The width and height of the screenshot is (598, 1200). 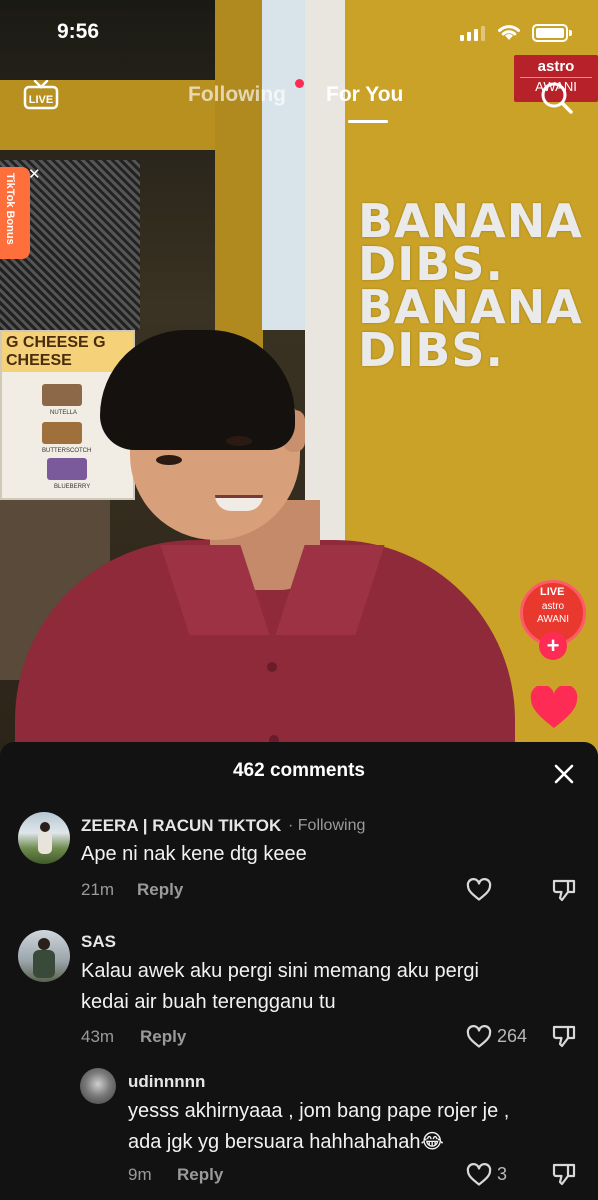 I want to click on wall-text: BANANA DIBS. BANANA DIBS., so click(x=470, y=287).